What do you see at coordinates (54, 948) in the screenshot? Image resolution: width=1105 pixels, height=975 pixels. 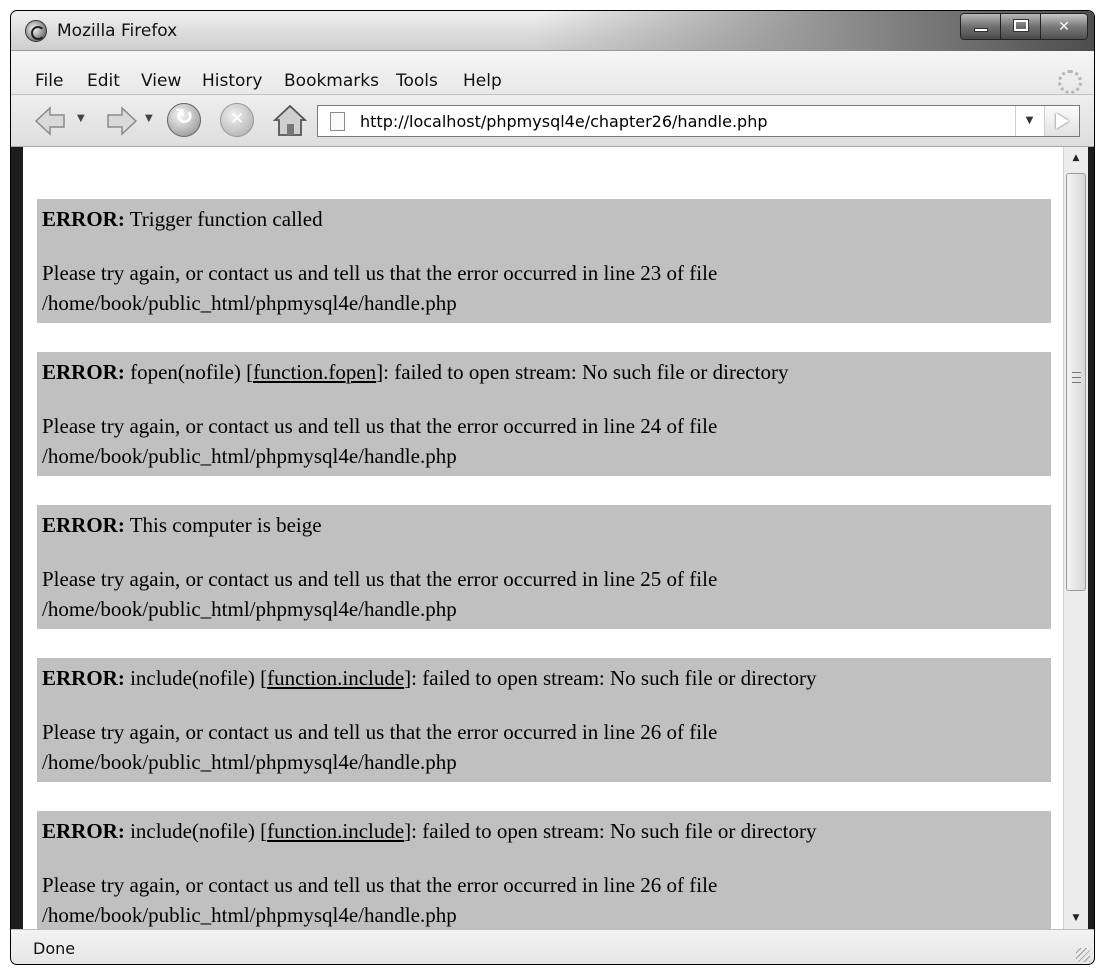 I see `status-text: Done` at bounding box center [54, 948].